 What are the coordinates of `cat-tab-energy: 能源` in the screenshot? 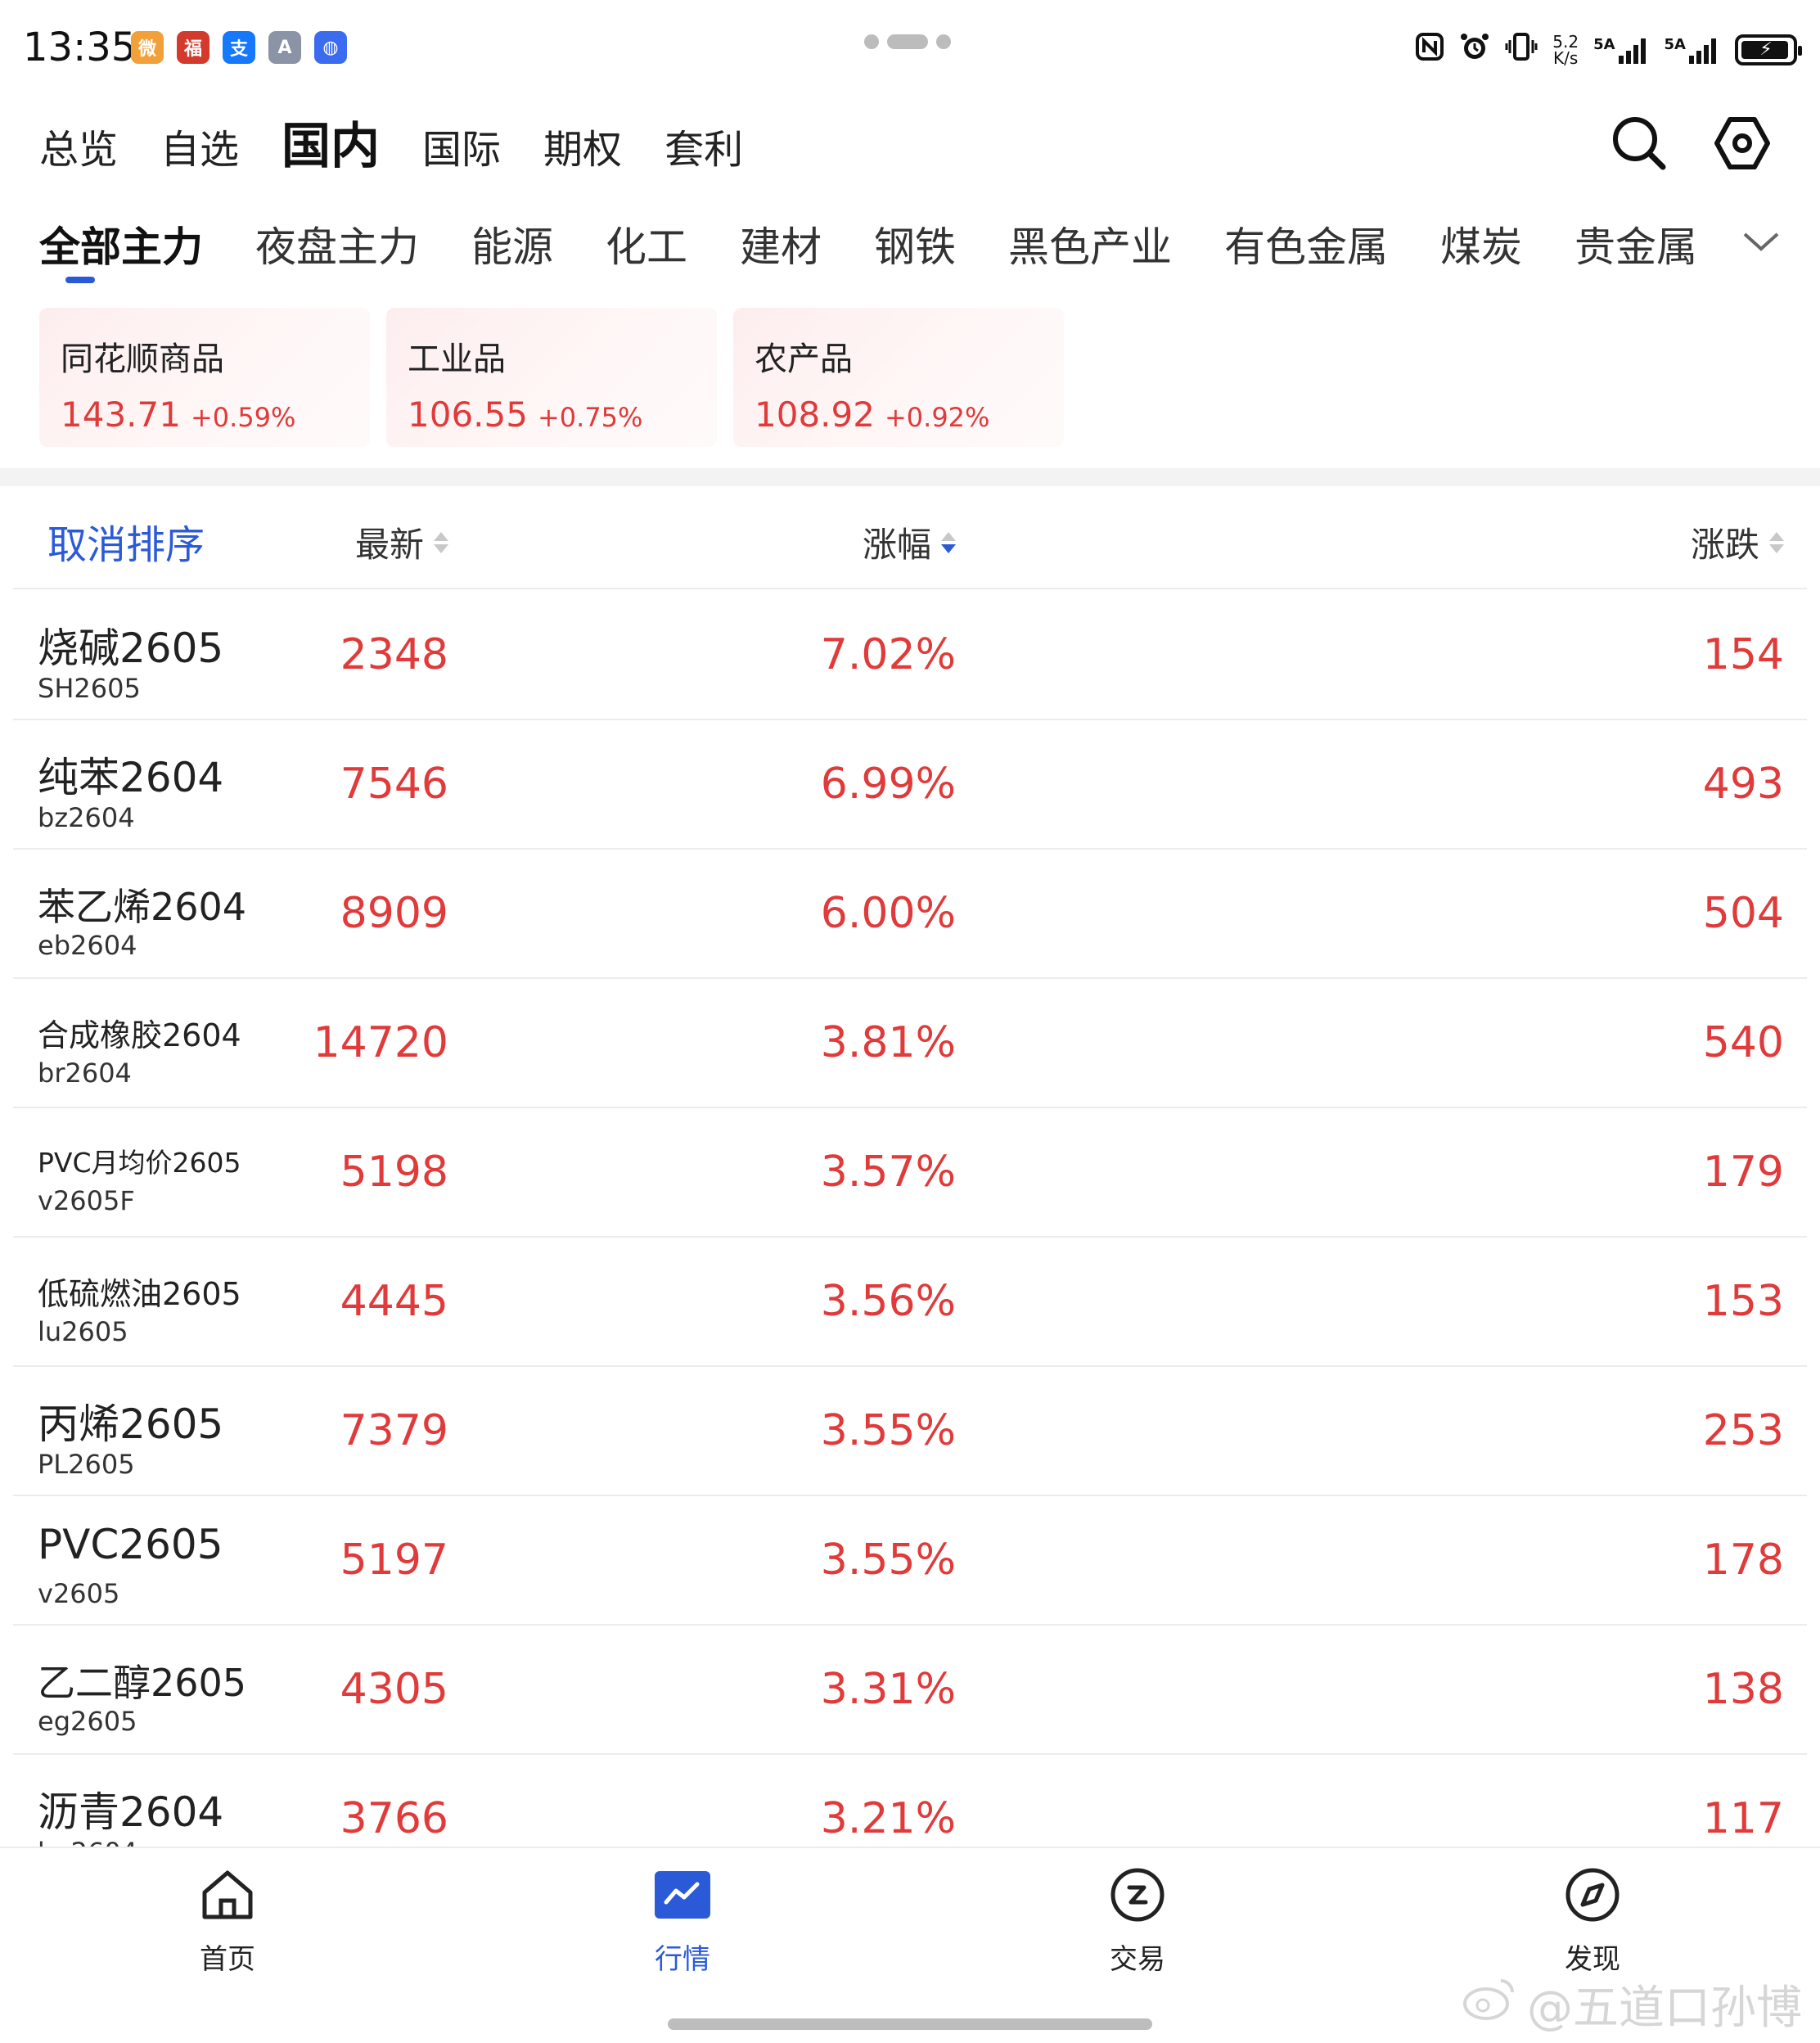 It's located at (512, 243).